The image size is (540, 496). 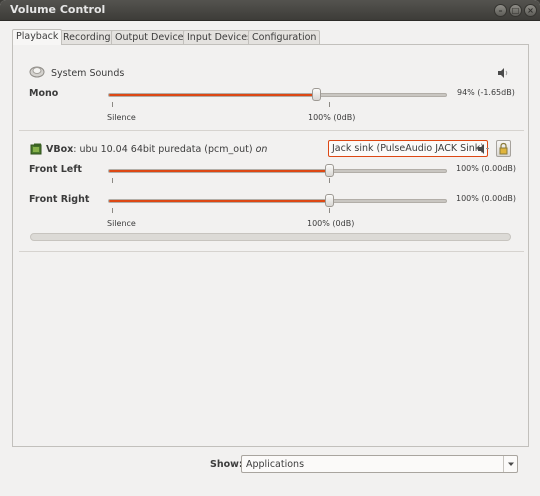 What do you see at coordinates (112, 210) in the screenshot?
I see `front-right-silence-tick` at bounding box center [112, 210].